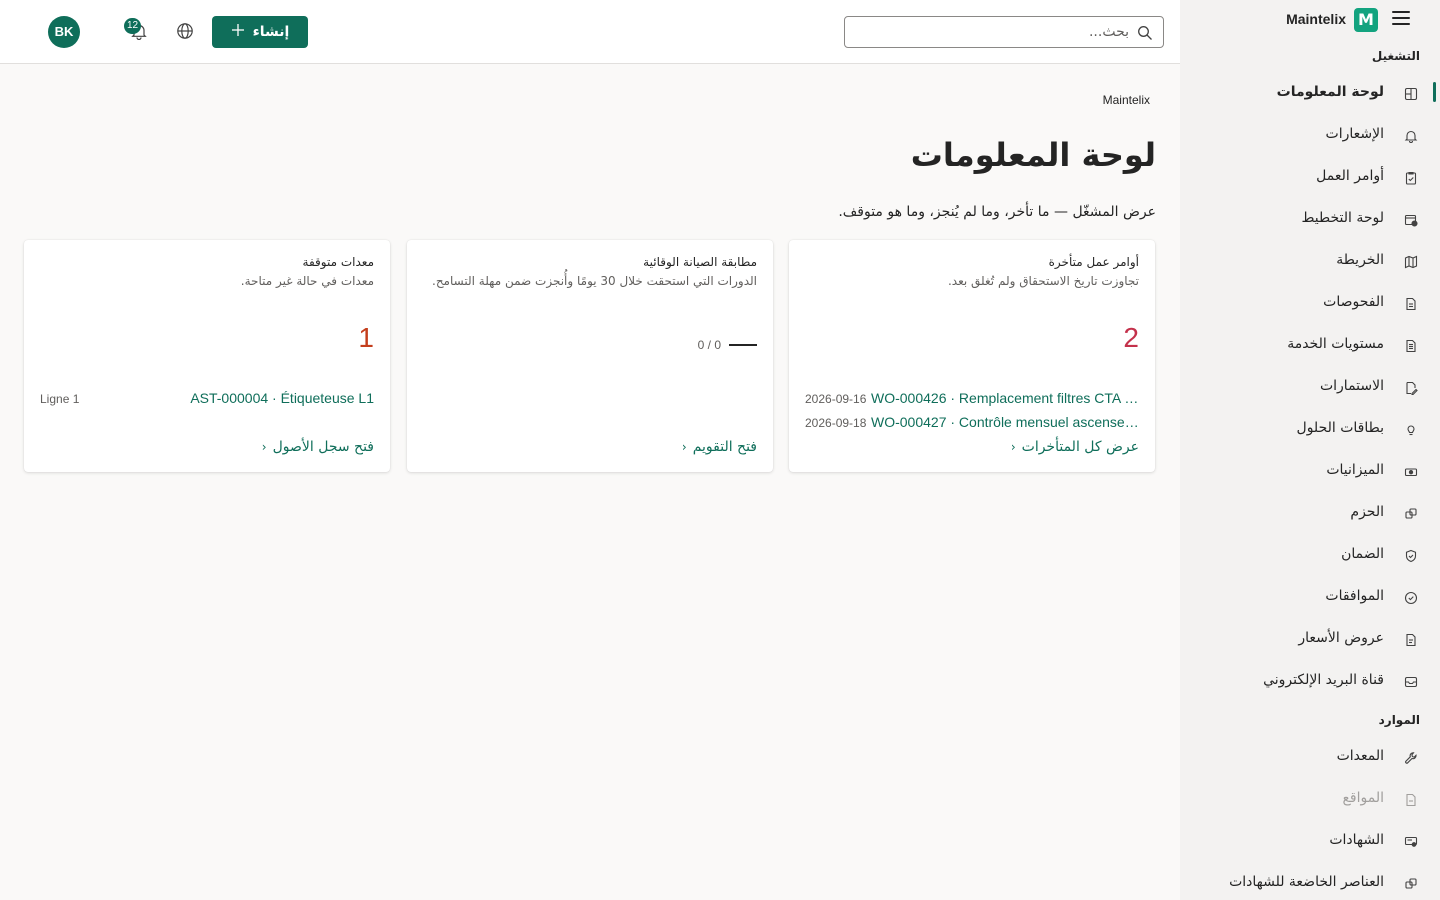 The width and height of the screenshot is (1440, 900). What do you see at coordinates (1411, 219) in the screenshot?
I see `calendar-clock-icon` at bounding box center [1411, 219].